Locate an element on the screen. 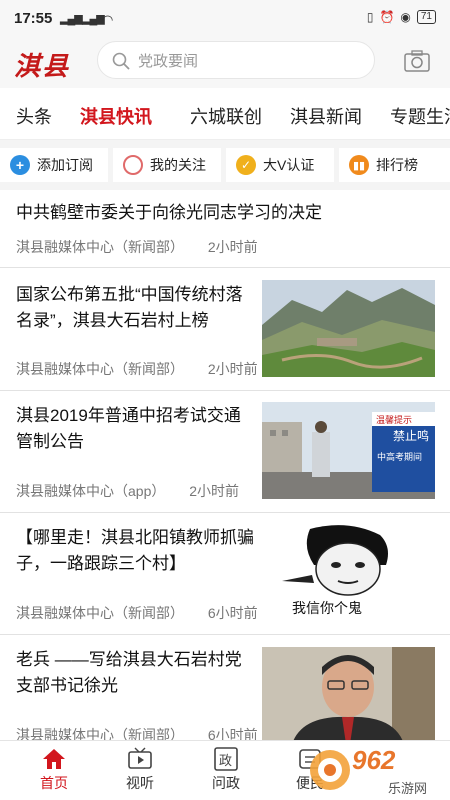  signal-icon: ▂▄▆ is located at coordinates (71, 19).